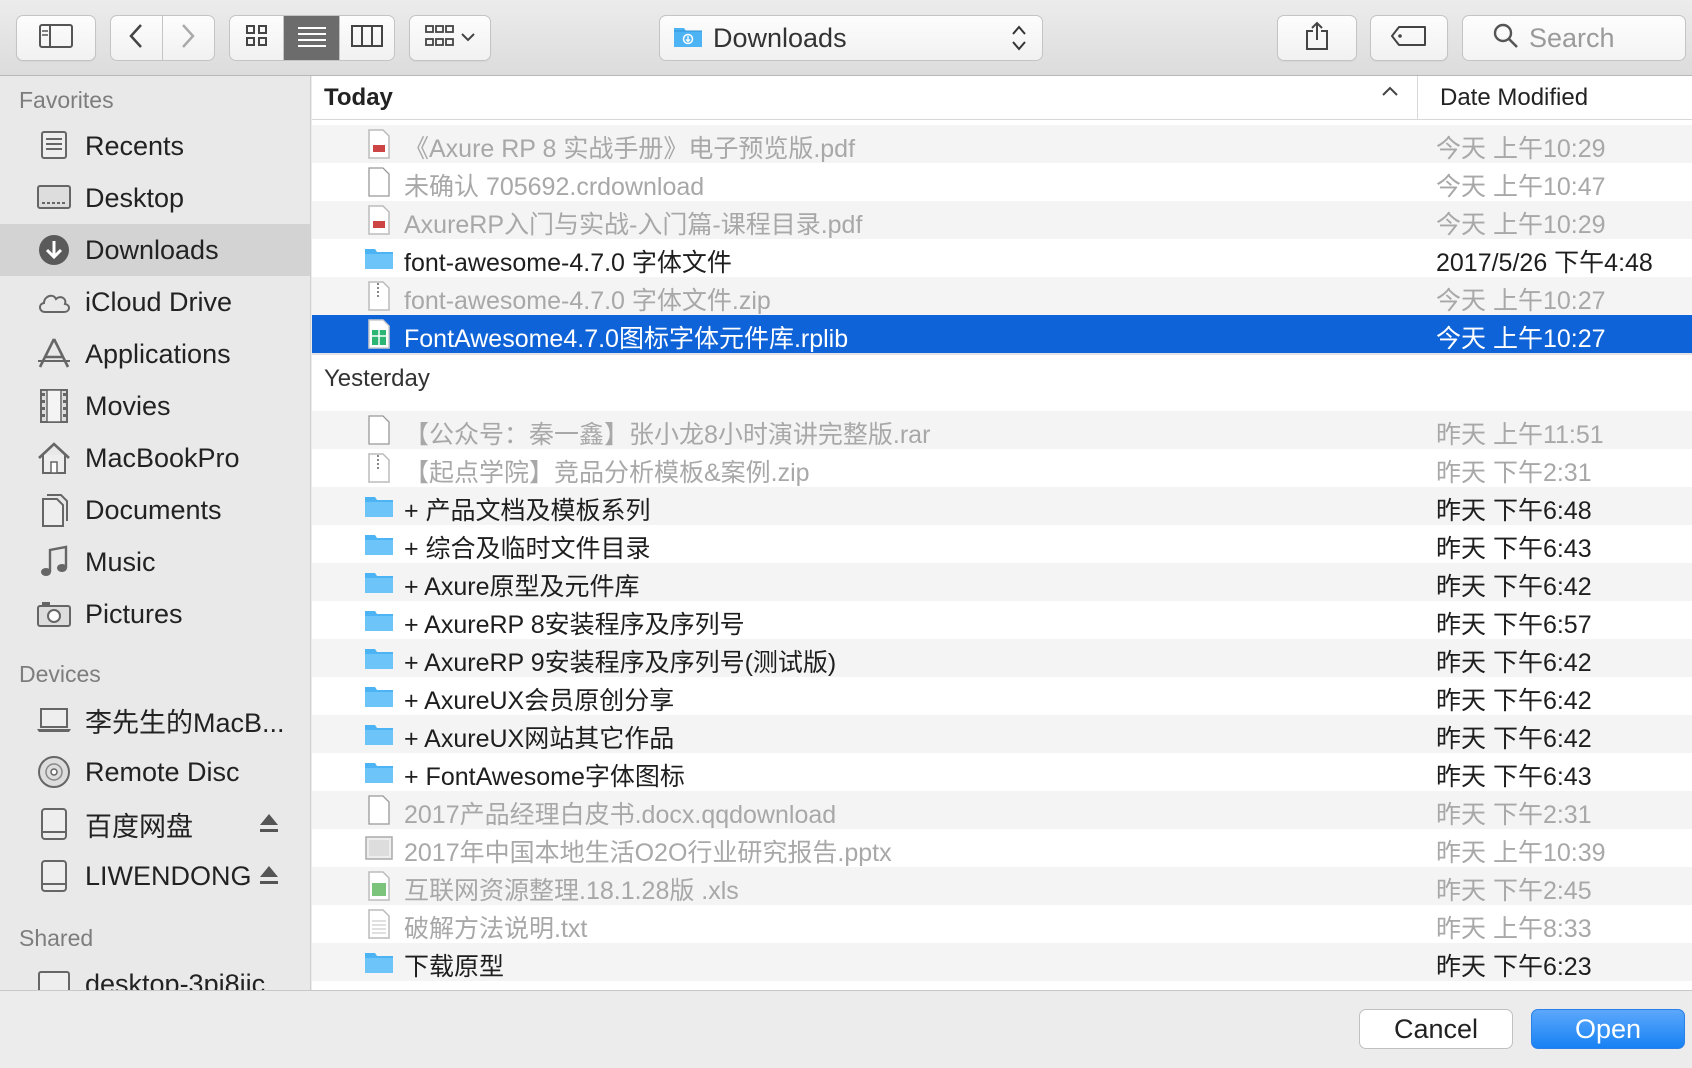 This screenshot has width=1692, height=1068. What do you see at coordinates (630, 149) in the screenshot?
I see `file-name: 《Axure RP 8 实战手册》电子预览版.pdf` at bounding box center [630, 149].